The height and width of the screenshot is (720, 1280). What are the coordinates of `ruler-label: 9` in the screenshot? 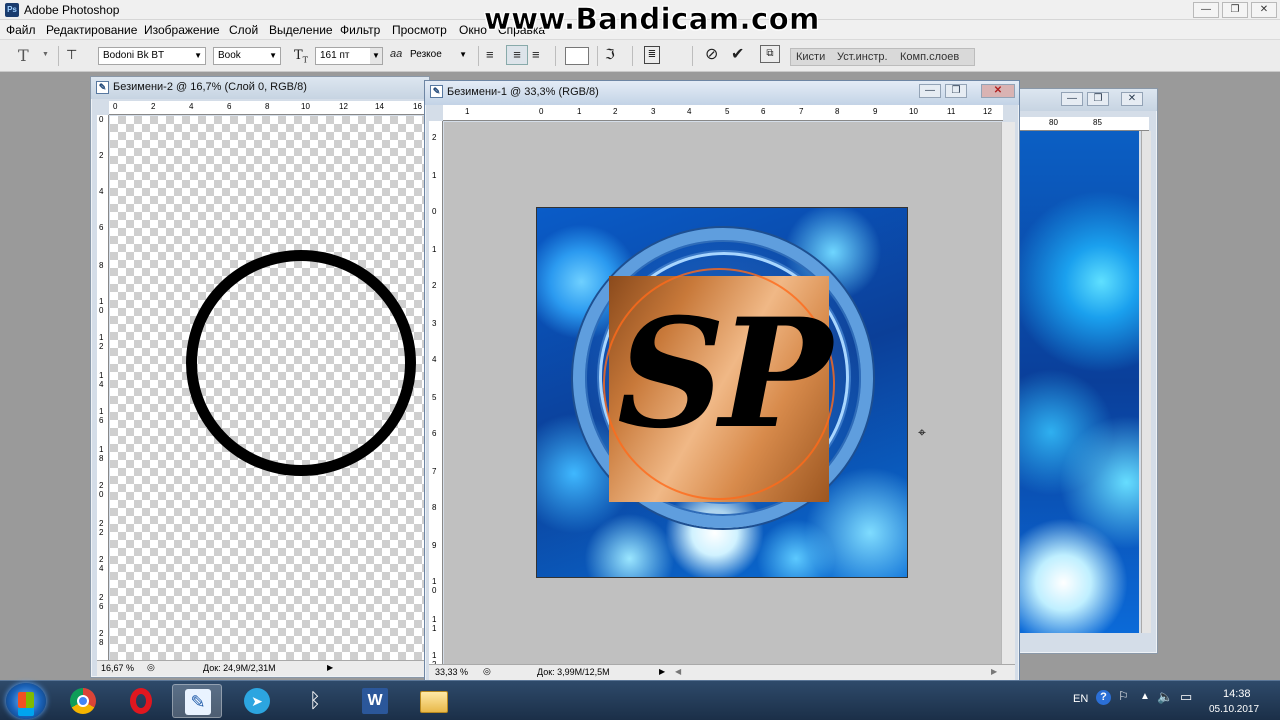 It's located at (434, 545).